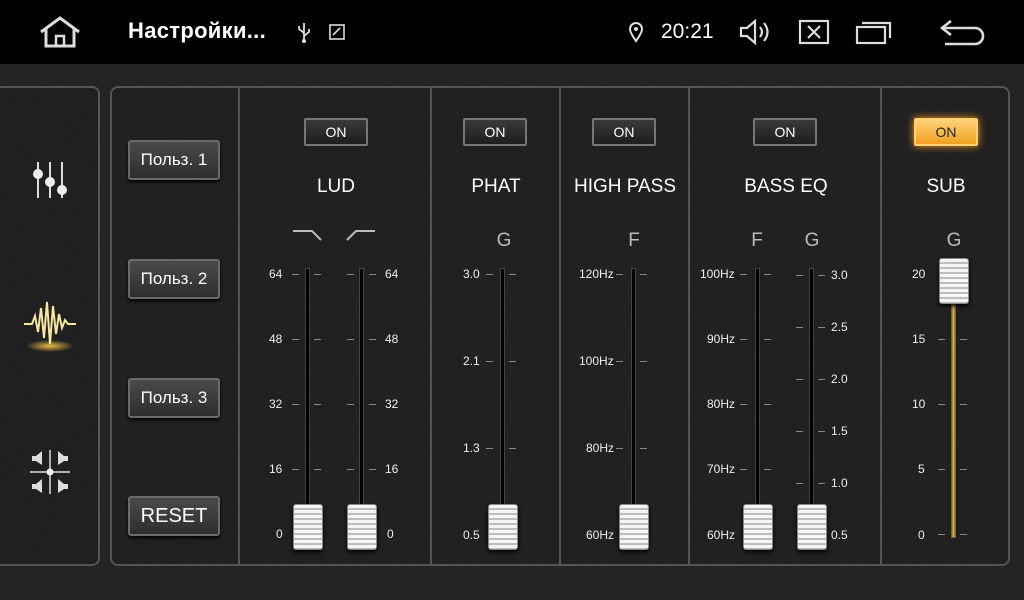 Image resolution: width=1024 pixels, height=600 pixels. What do you see at coordinates (512, 32) in the screenshot?
I see `status-bar: Настройки... 20:21` at bounding box center [512, 32].